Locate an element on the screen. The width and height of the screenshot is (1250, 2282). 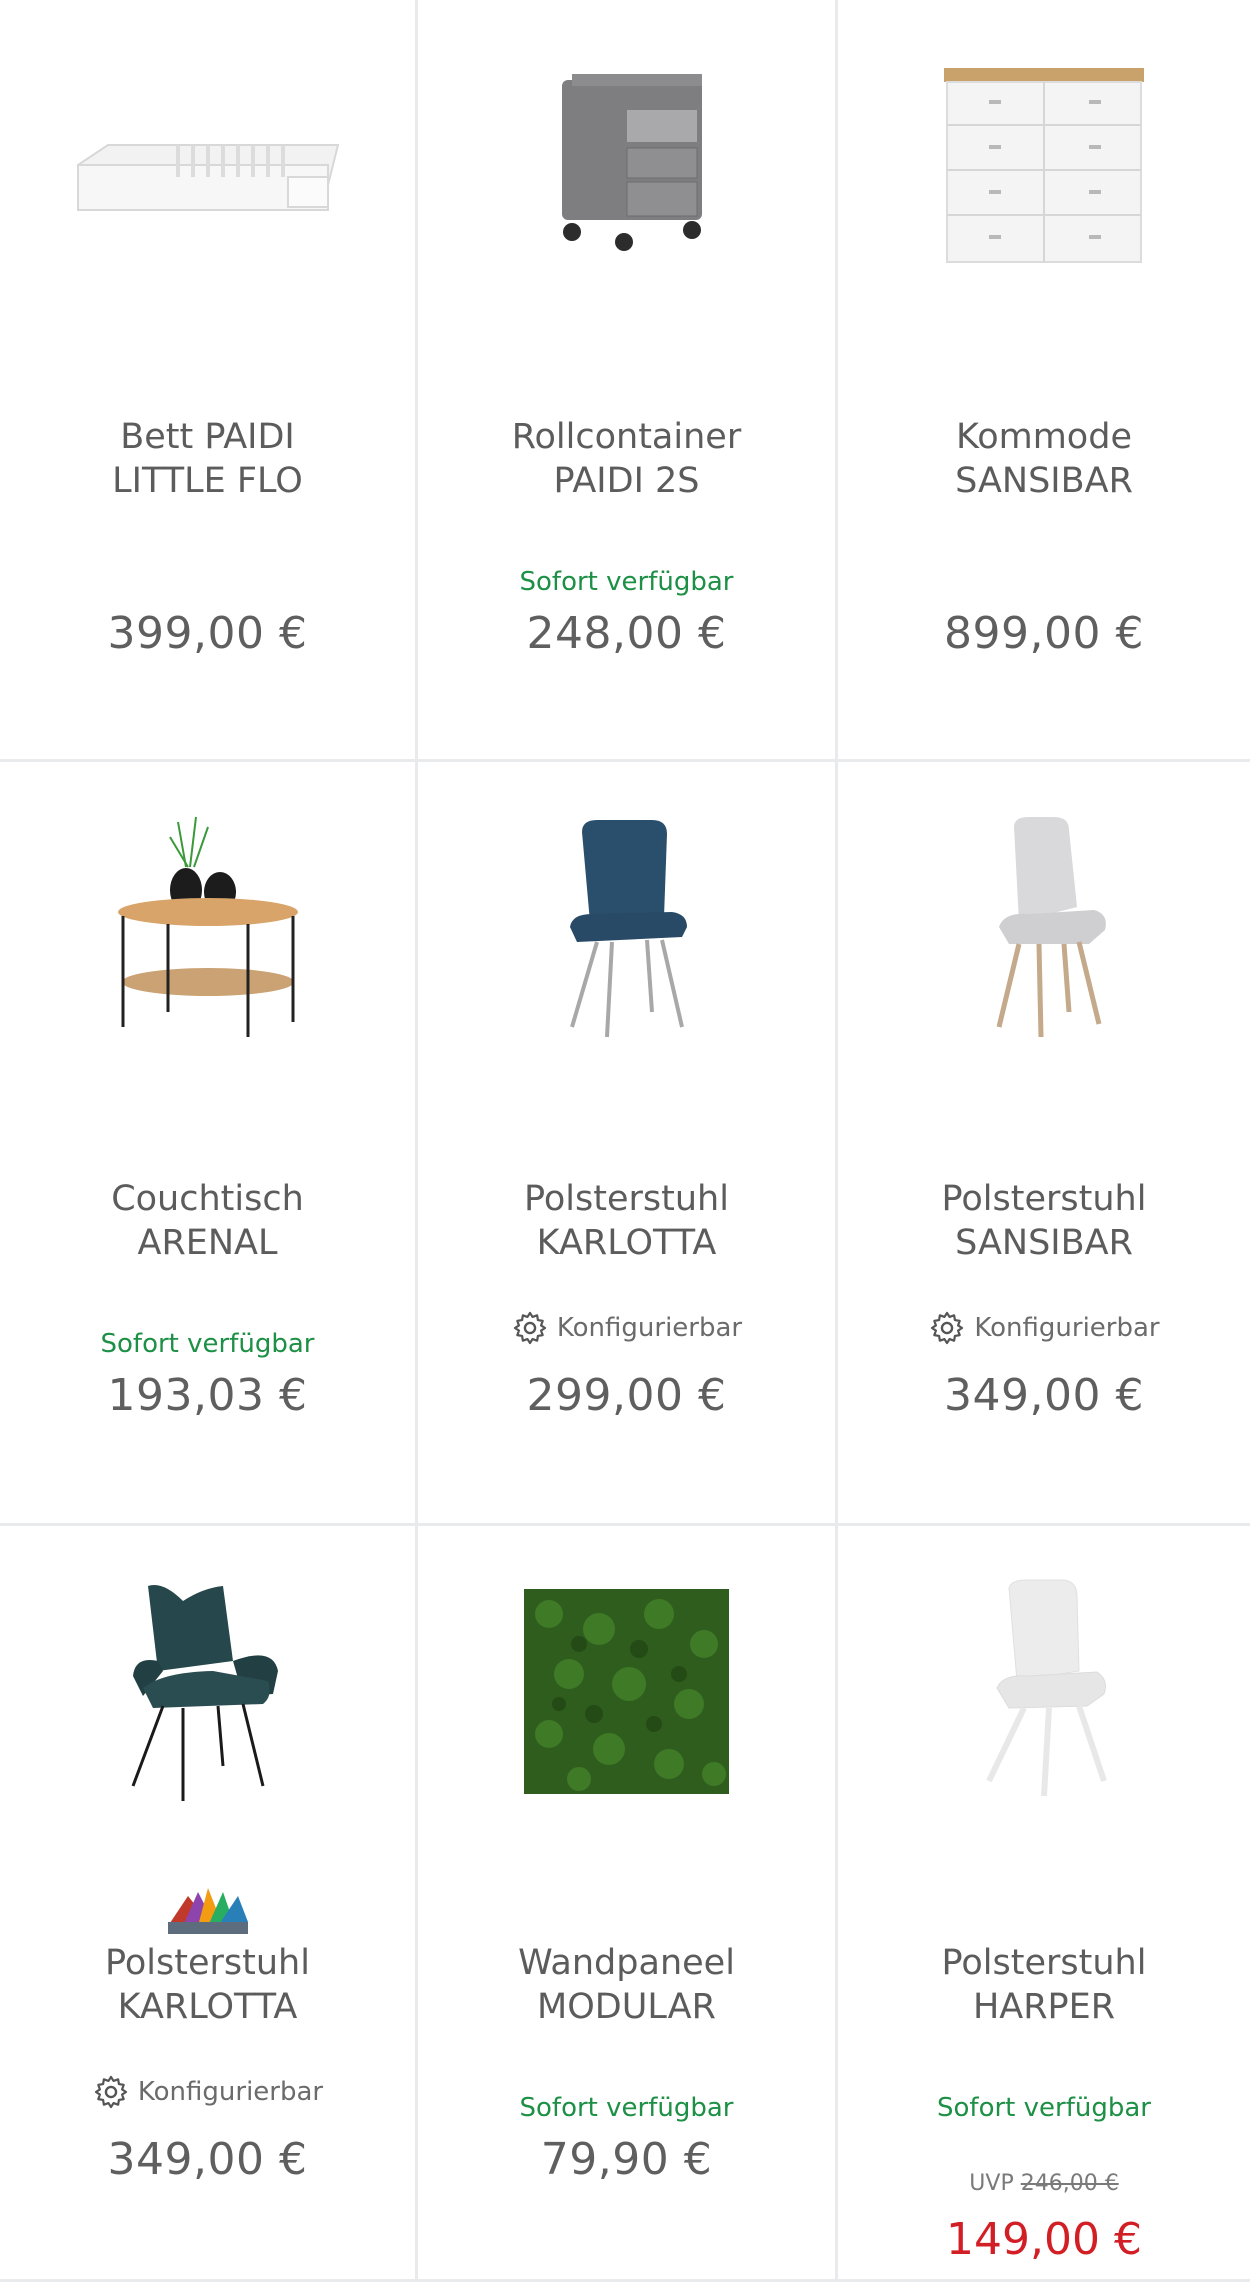
product-name-line2: ARENAL is located at coordinates (207, 1243).